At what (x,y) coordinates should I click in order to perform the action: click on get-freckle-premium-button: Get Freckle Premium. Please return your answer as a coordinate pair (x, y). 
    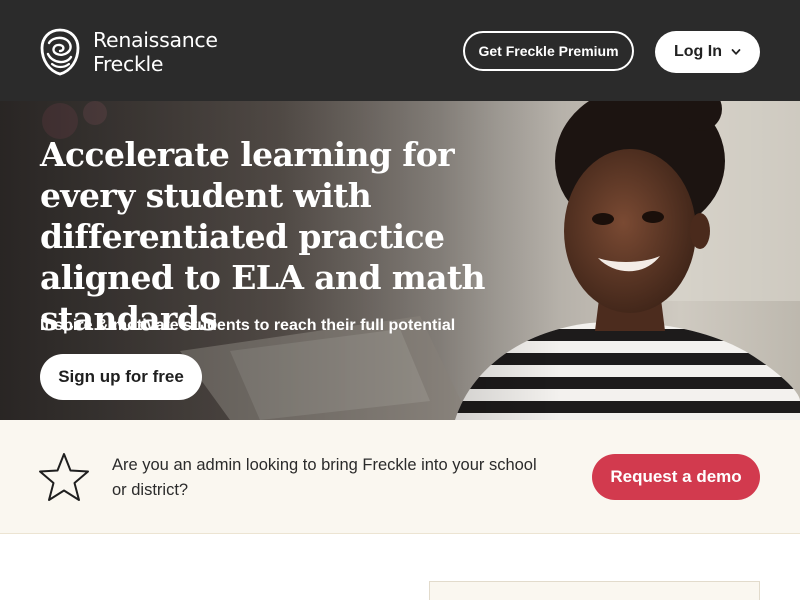
    Looking at the image, I should click on (548, 51).